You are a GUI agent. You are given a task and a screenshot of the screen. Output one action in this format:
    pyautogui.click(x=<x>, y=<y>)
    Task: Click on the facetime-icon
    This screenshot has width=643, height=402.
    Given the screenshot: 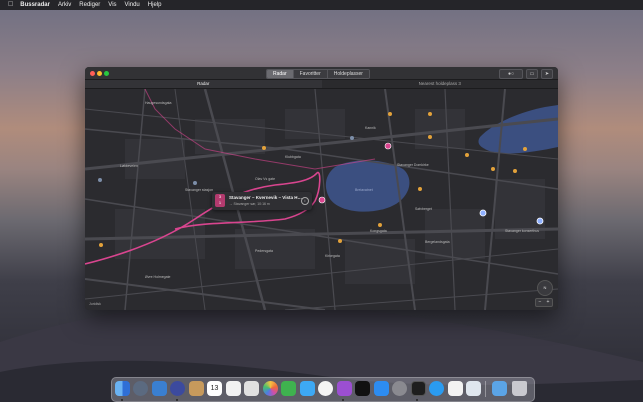 What is the action you would take?
    pyautogui.click(x=307, y=388)
    